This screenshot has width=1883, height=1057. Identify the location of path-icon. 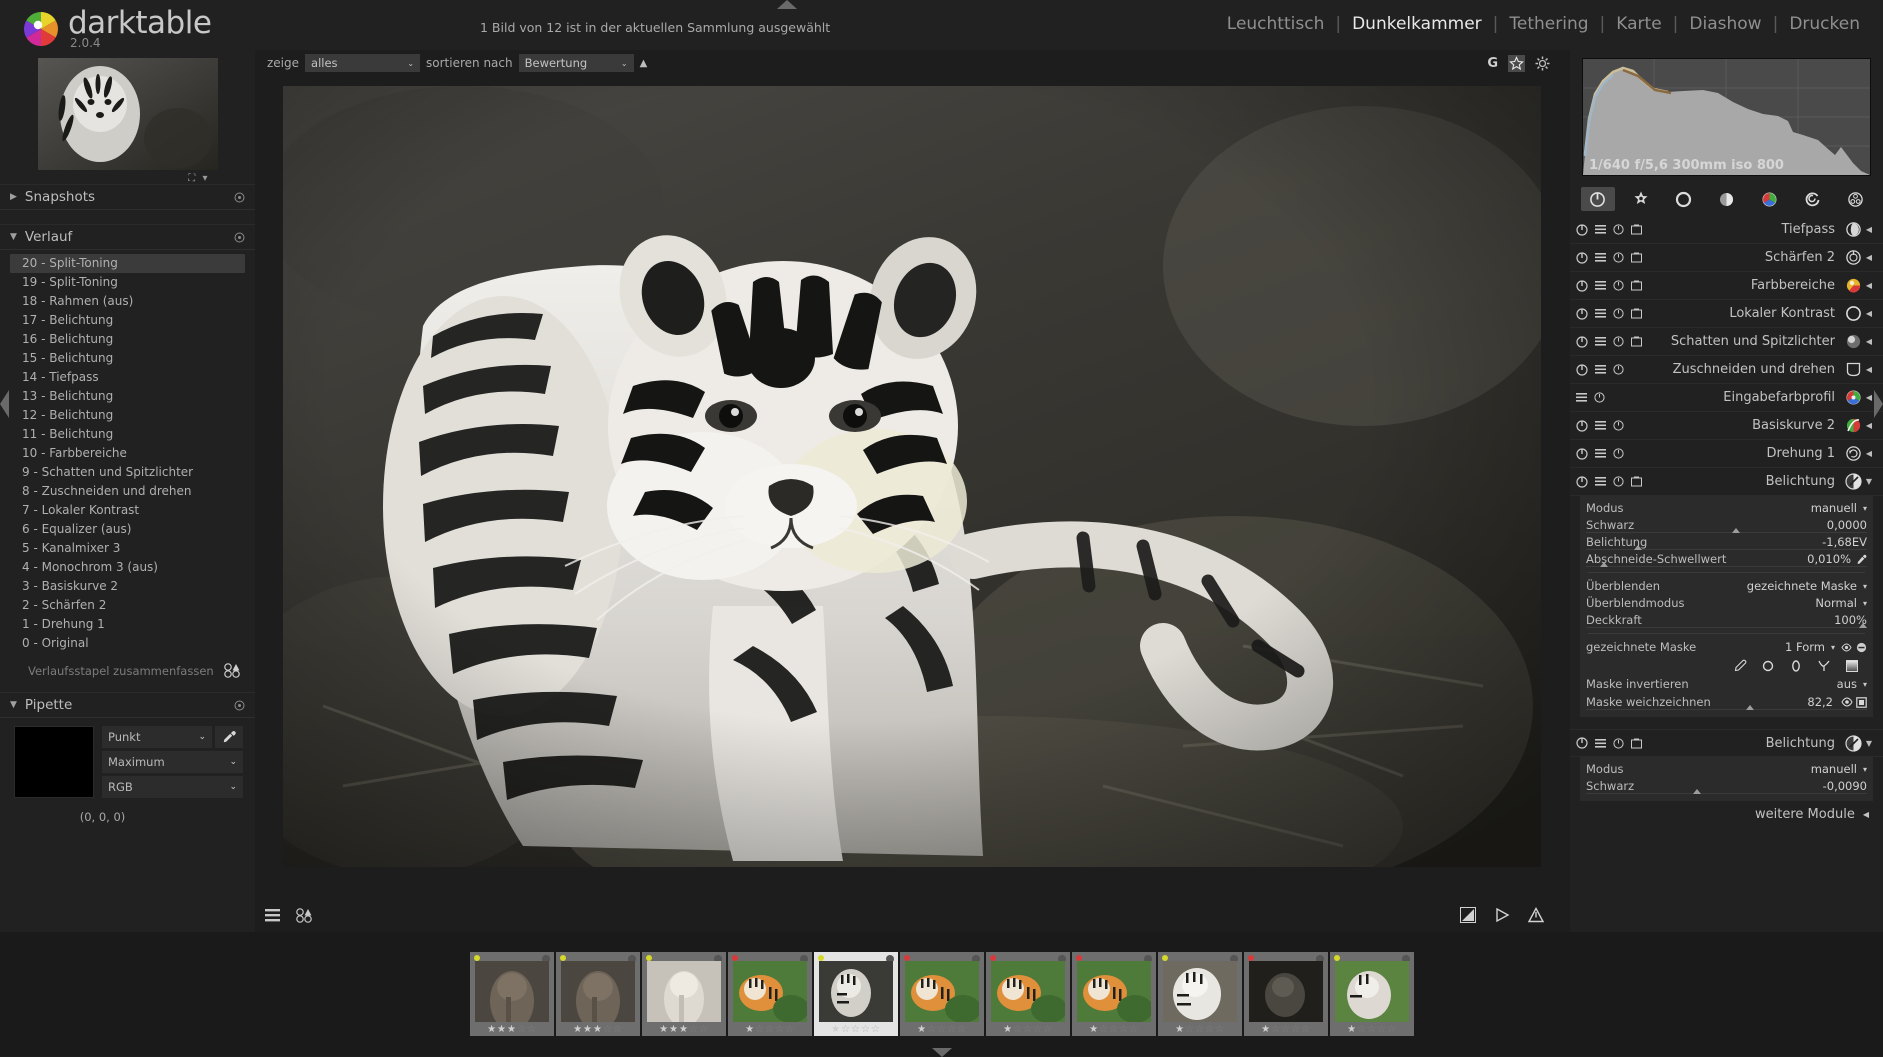
(1824, 666).